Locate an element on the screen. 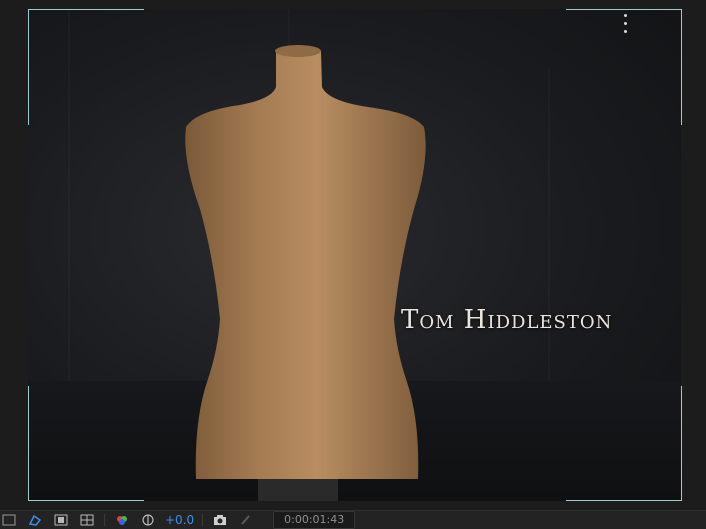  title-overlay-text: Tom Hiddleston is located at coordinates (536, 320).